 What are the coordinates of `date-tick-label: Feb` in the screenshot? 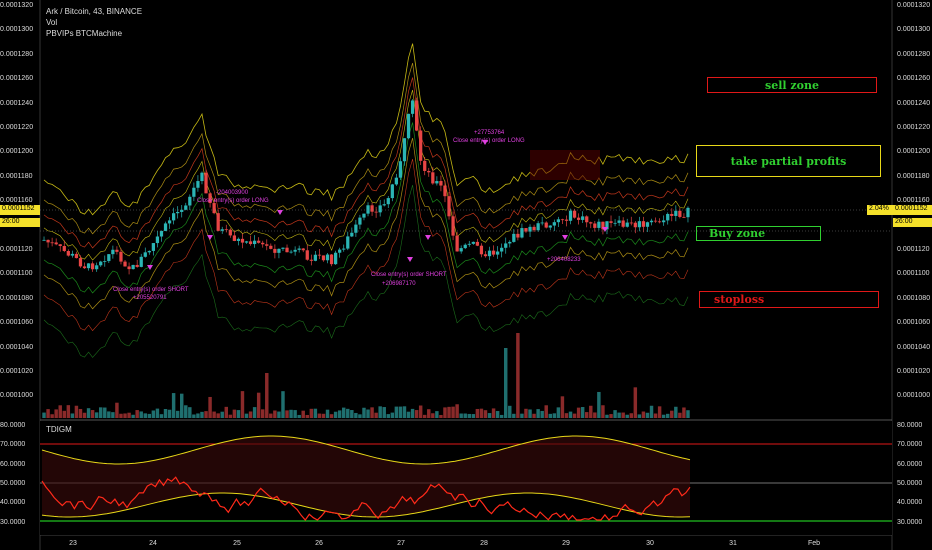 It's located at (814, 543).